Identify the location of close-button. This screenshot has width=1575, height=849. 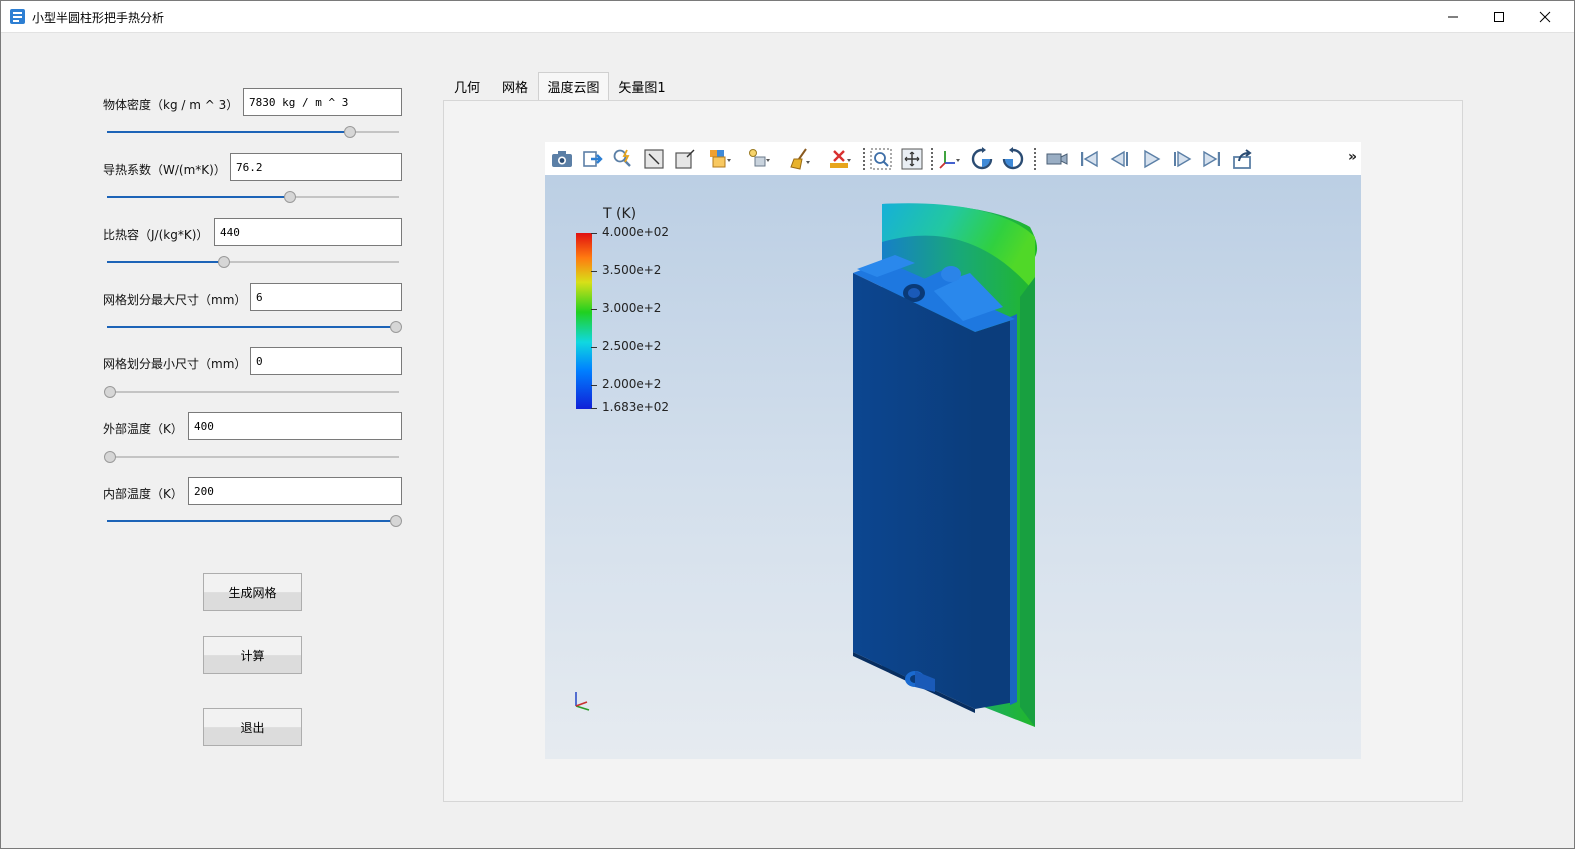
(1545, 16).